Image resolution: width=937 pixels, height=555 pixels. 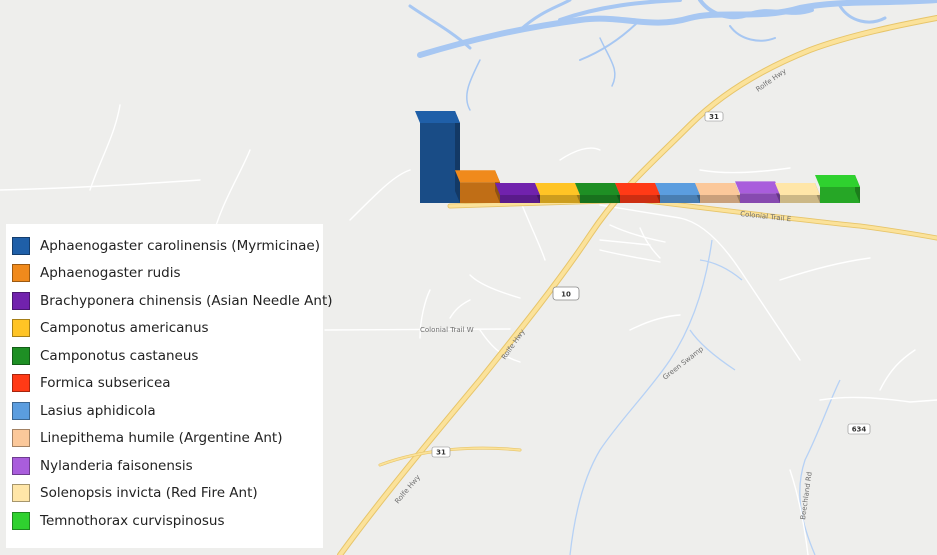 I want to click on legend-item: Camponotus castaneus, so click(x=167, y=356).